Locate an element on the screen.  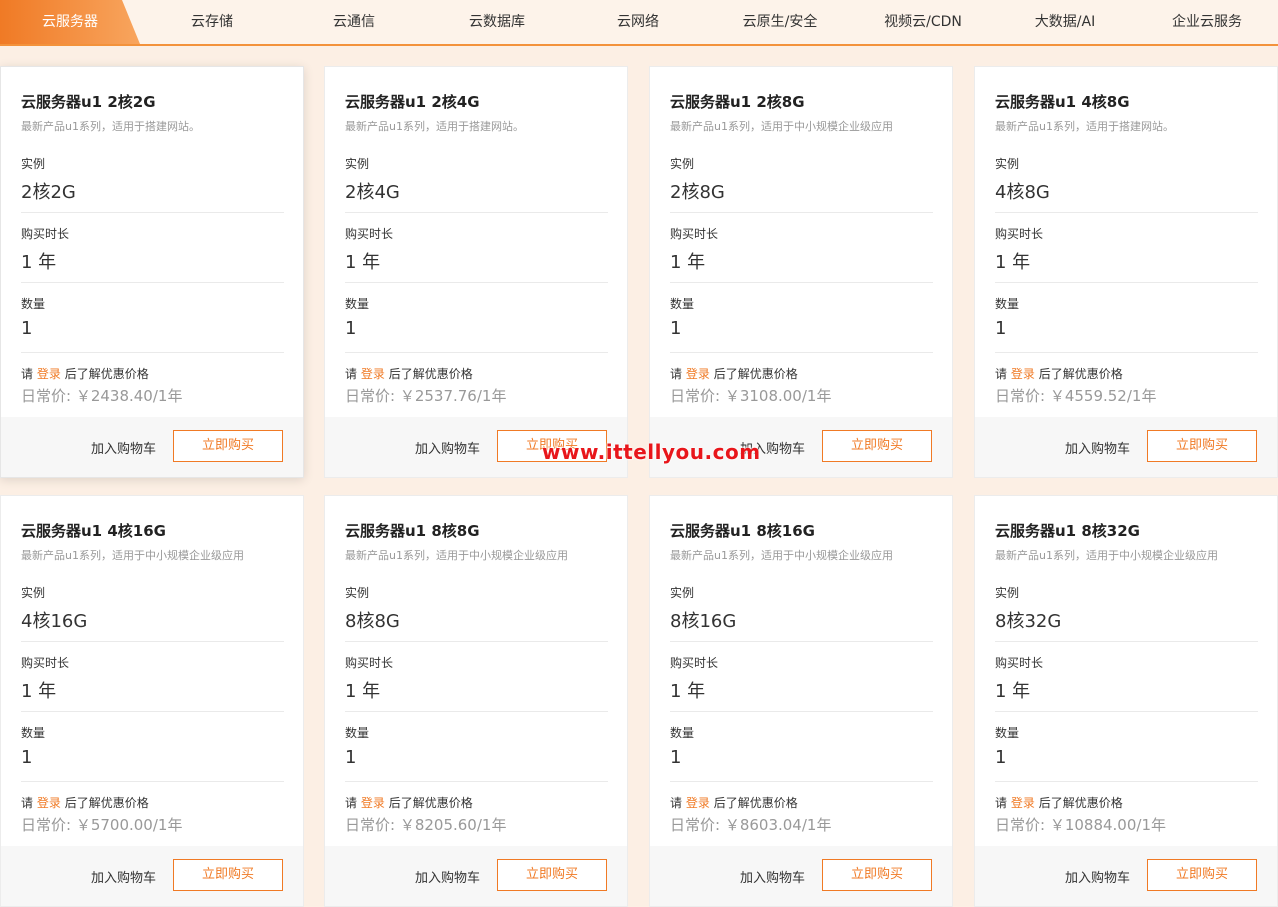
daily-price: 日常价: ￥2537.76/1年 is located at coordinates (426, 396).